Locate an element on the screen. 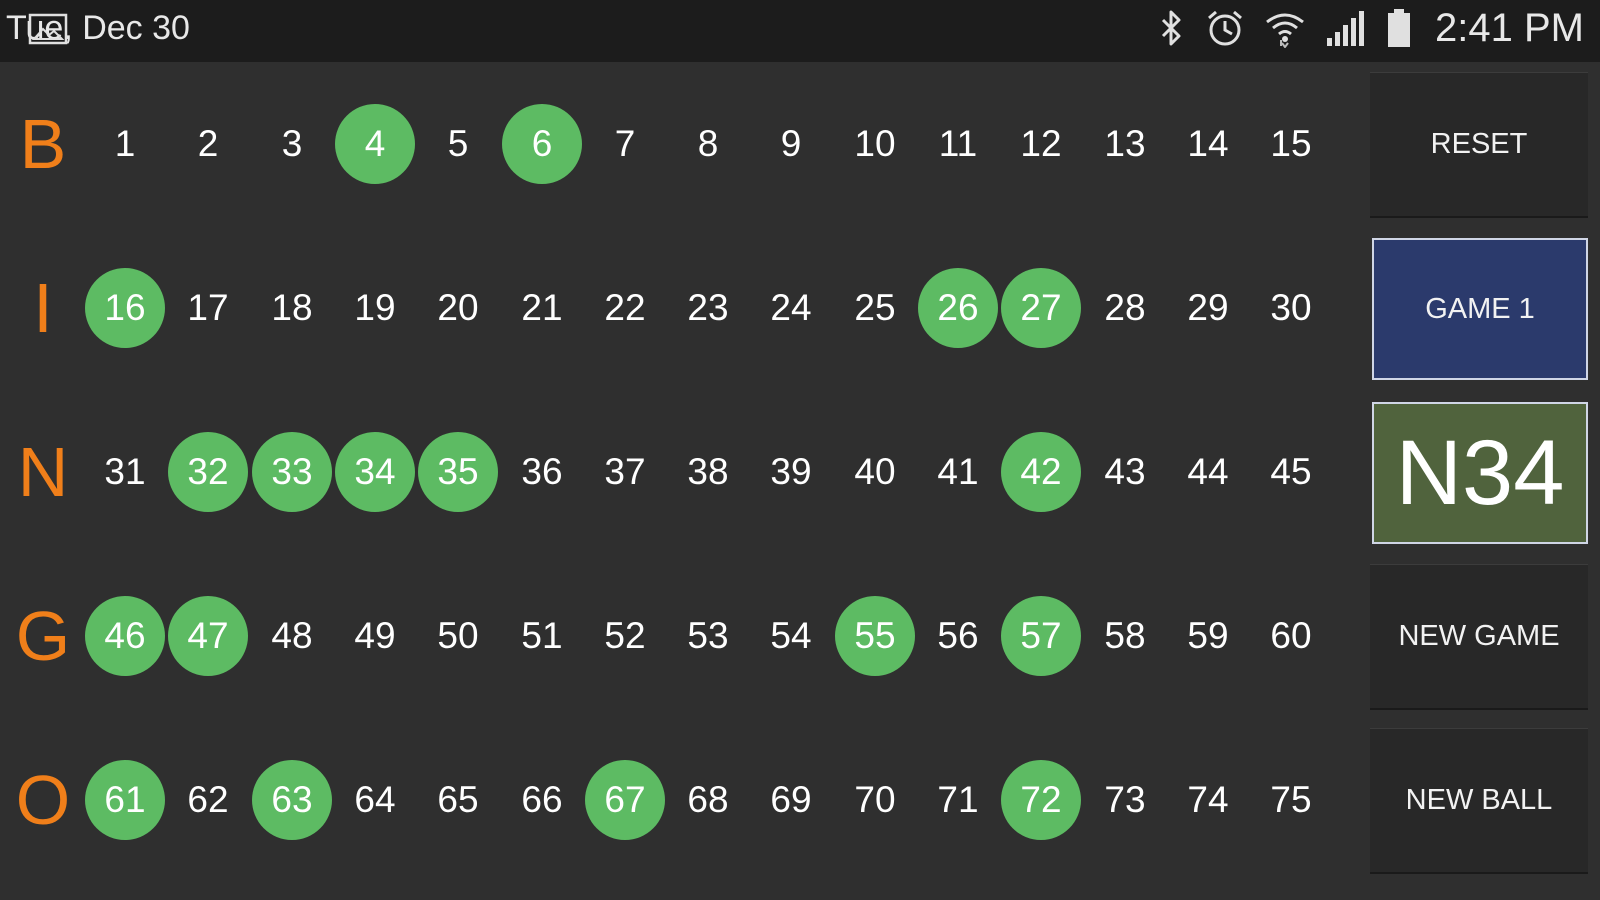 This screenshot has width=1600, height=900. number-cell: 54 is located at coordinates (791, 636).